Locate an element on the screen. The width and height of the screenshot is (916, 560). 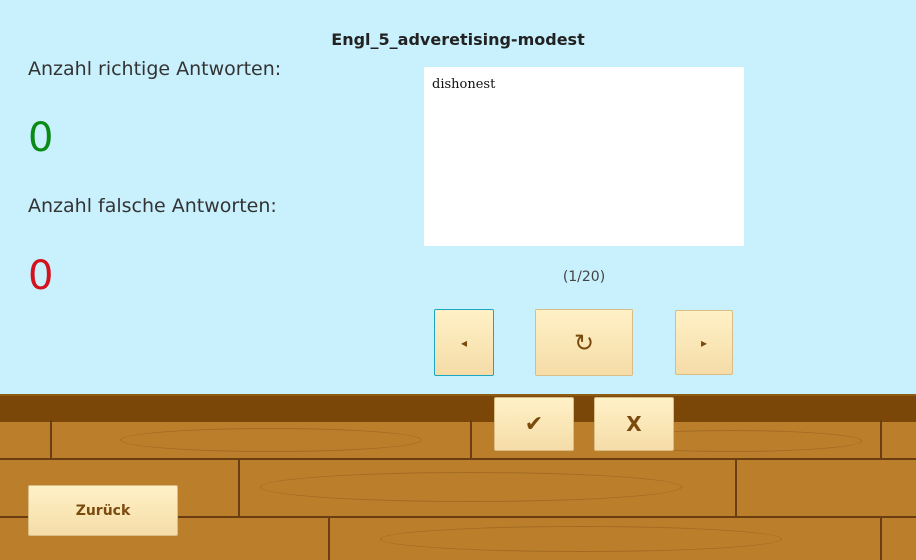
flip-card-button: ↻ is located at coordinates (584, 342).